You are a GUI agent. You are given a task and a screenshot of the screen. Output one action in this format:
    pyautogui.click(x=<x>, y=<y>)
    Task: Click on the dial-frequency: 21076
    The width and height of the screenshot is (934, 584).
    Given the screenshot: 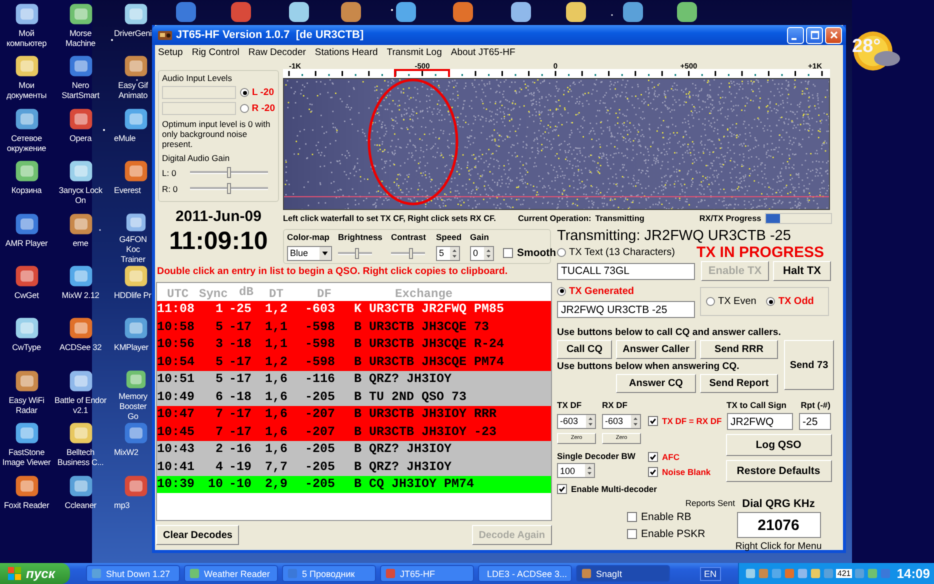 What is the action you would take?
    pyautogui.click(x=778, y=525)
    